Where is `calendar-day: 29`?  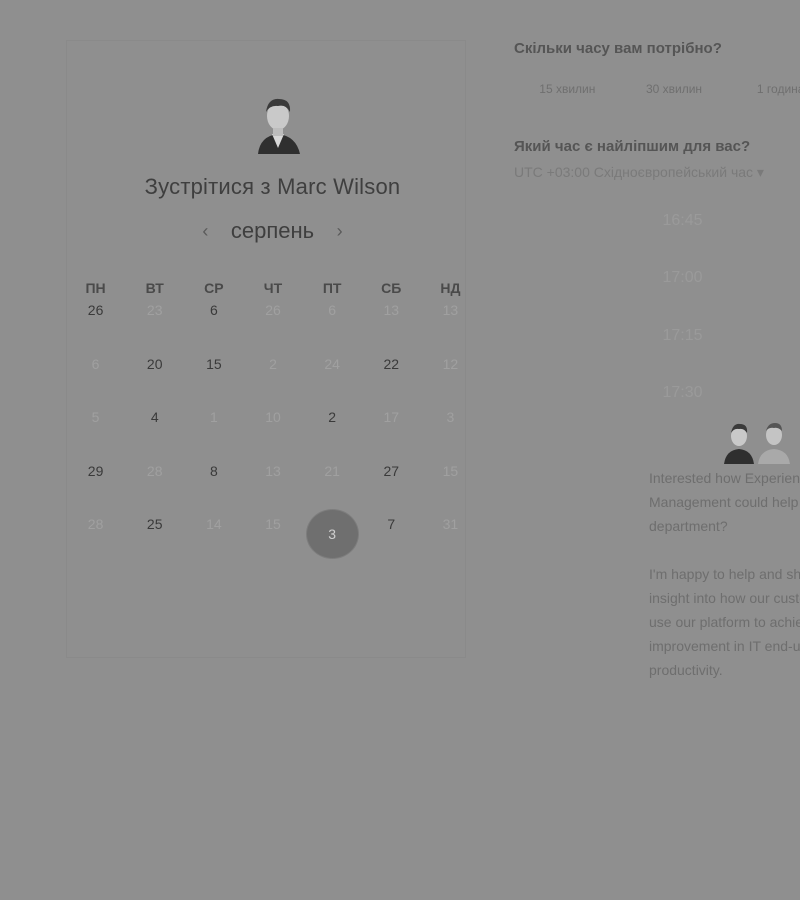 calendar-day: 29 is located at coordinates (95, 486).